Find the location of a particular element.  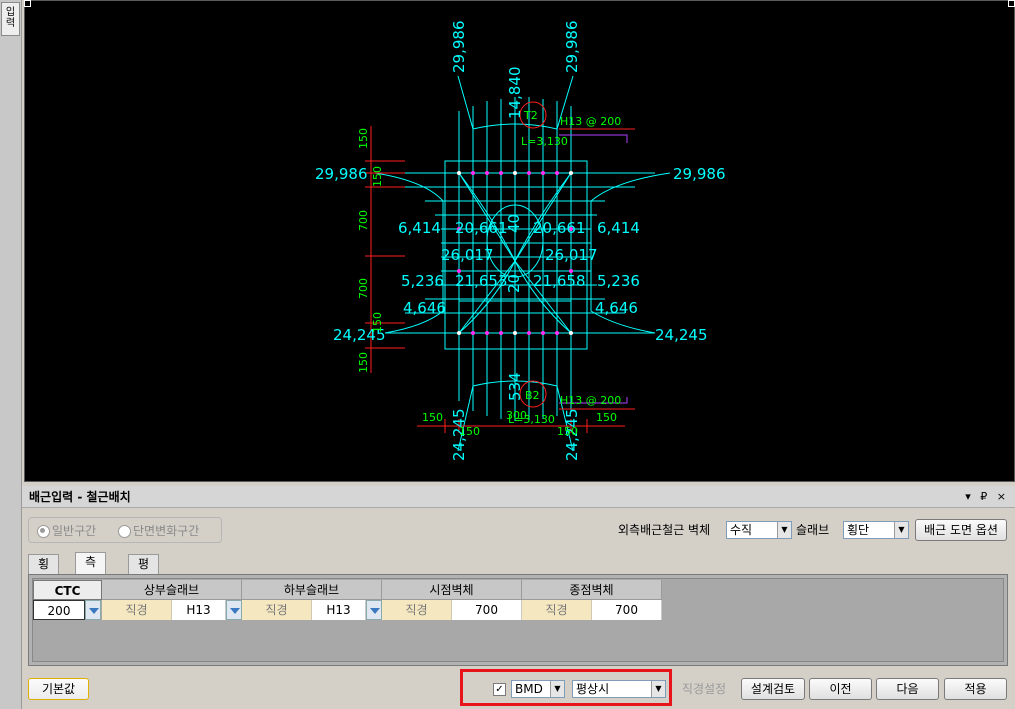

tab-side: 측면 is located at coordinates (91, 569).